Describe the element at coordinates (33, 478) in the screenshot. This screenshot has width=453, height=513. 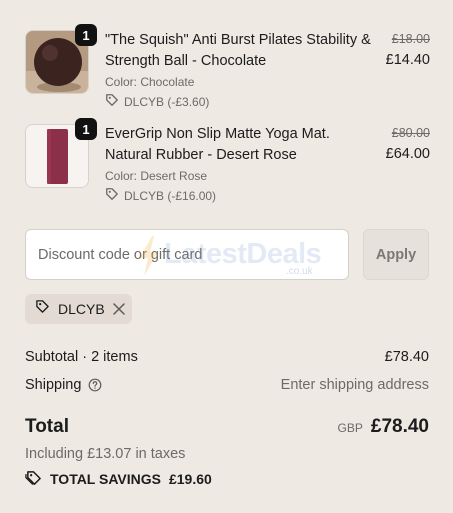
I see `savings-tag-icon` at that location.